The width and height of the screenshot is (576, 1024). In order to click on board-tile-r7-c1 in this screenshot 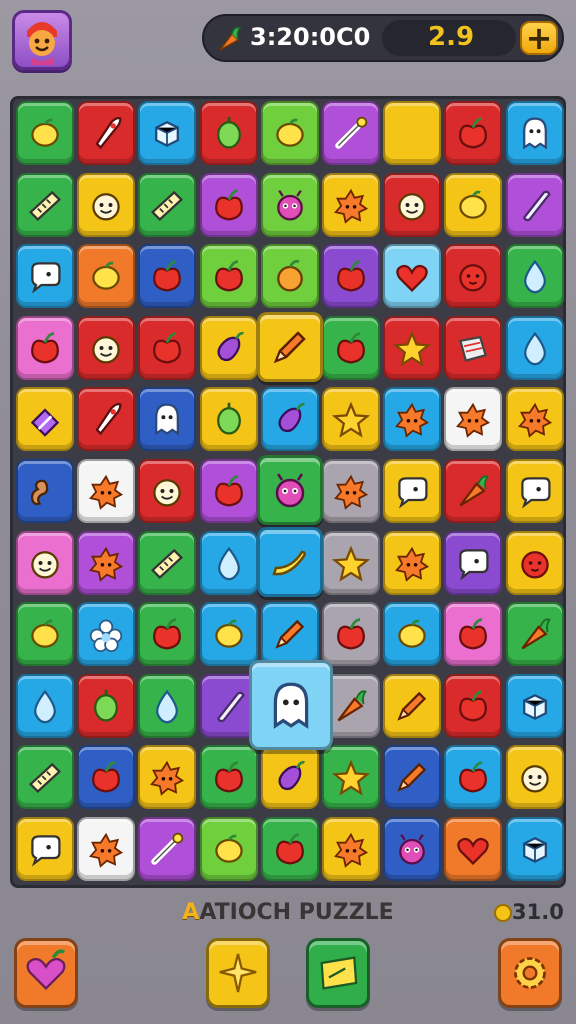, I will do `click(45, 562)`.